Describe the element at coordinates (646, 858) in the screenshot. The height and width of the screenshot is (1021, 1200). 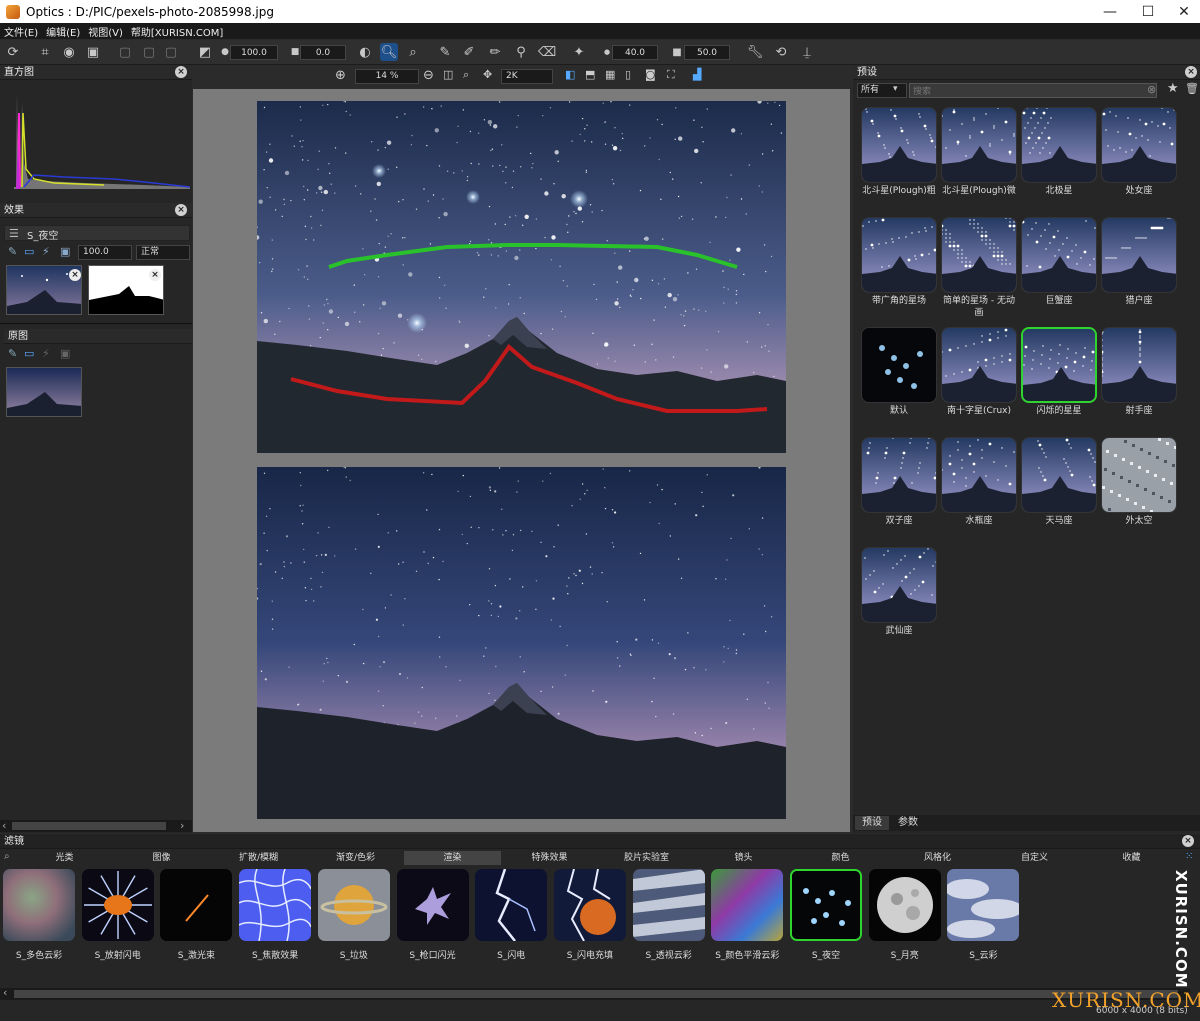
I see `filter-category-tab: 胶片实验室` at that location.